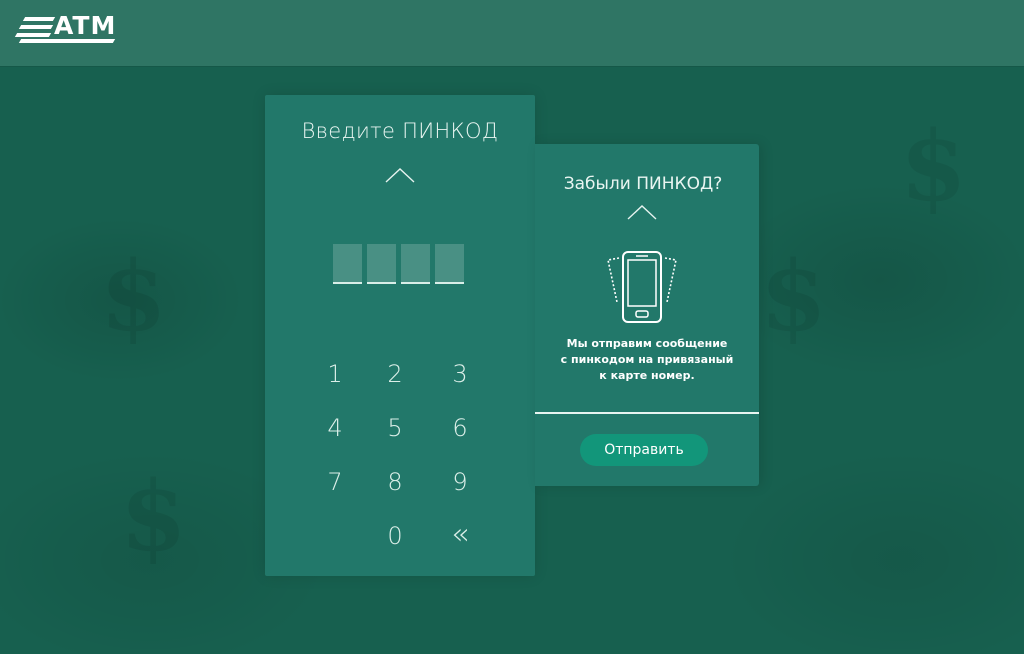 The width and height of the screenshot is (1024, 654). Describe the element at coordinates (644, 450) in the screenshot. I see `send-button: Отправить` at that location.